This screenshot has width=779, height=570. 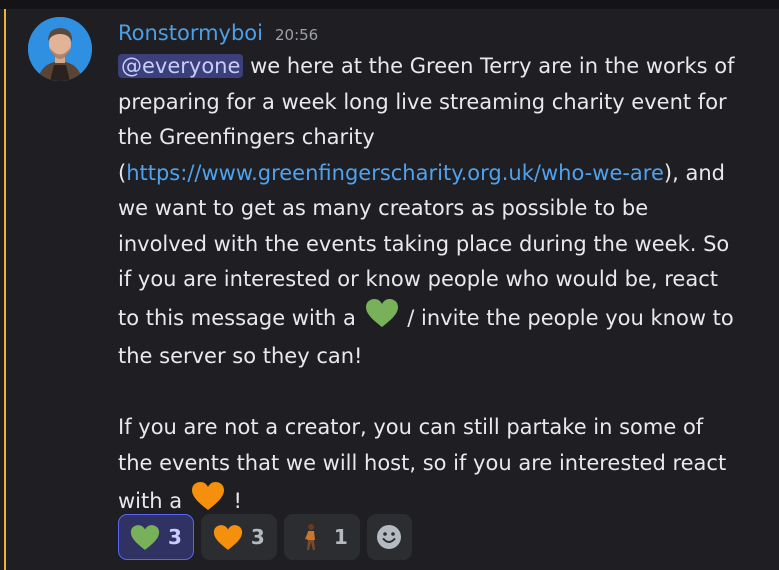 What do you see at coordinates (181, 66) in the screenshot?
I see `everyone-mention: @everyone` at bounding box center [181, 66].